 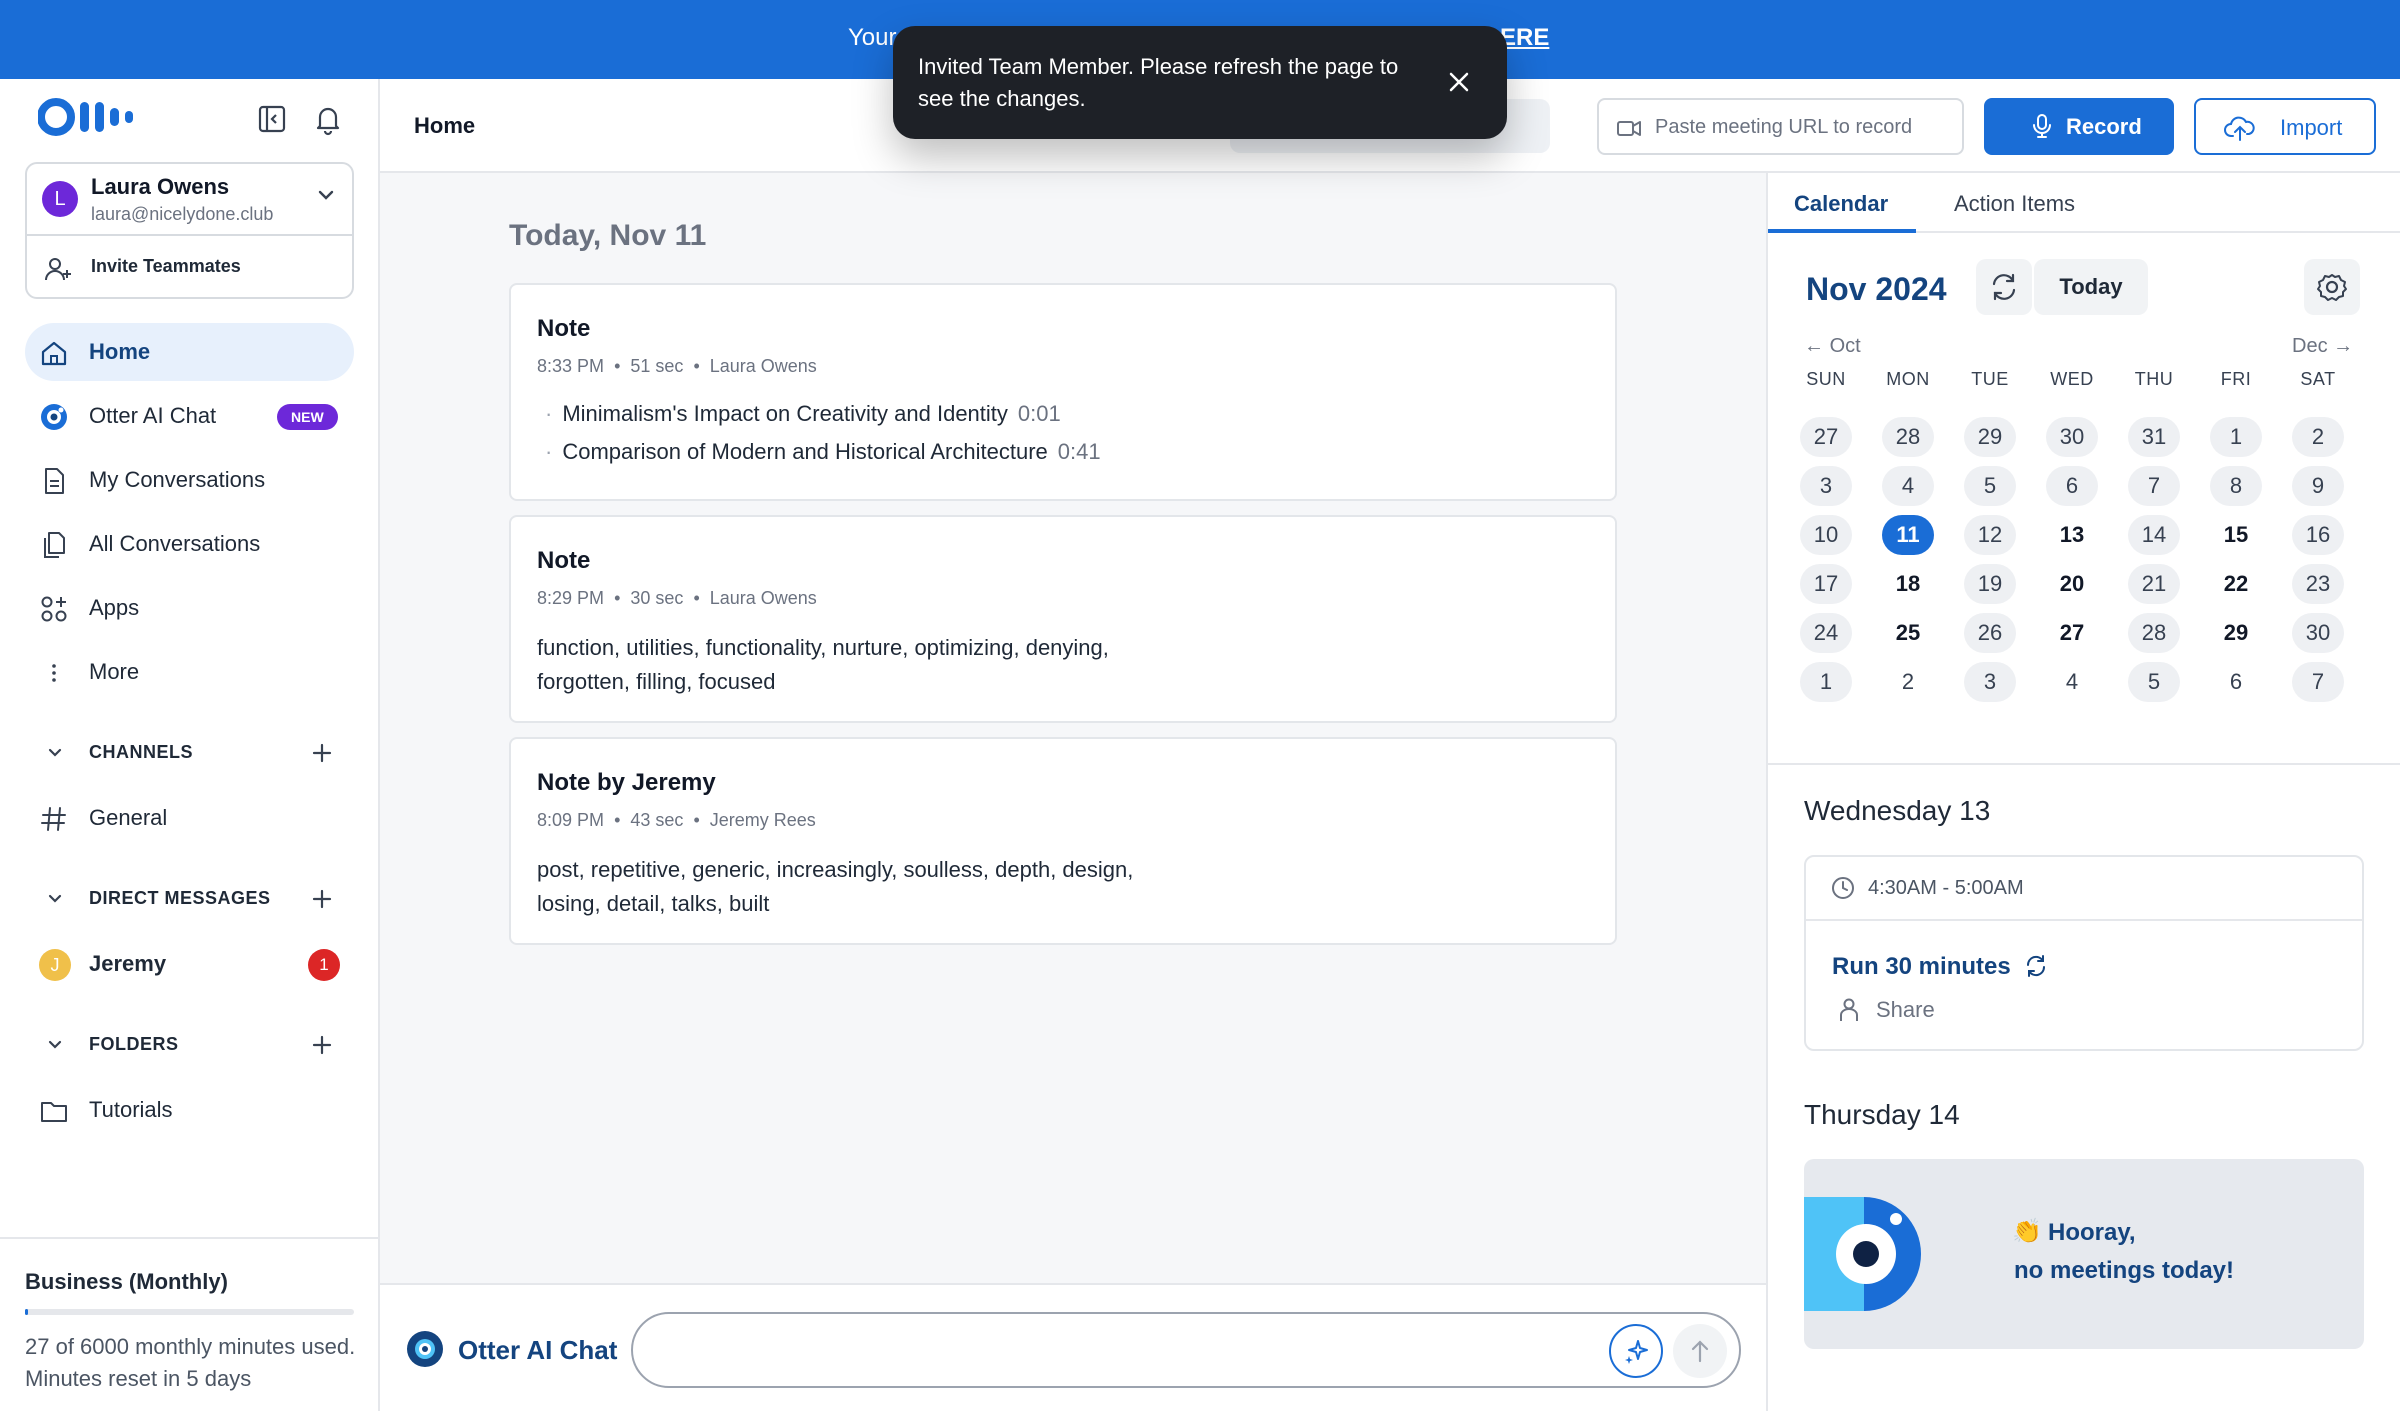 What do you see at coordinates (1826, 584) in the screenshot?
I see `calendar-day: 17` at bounding box center [1826, 584].